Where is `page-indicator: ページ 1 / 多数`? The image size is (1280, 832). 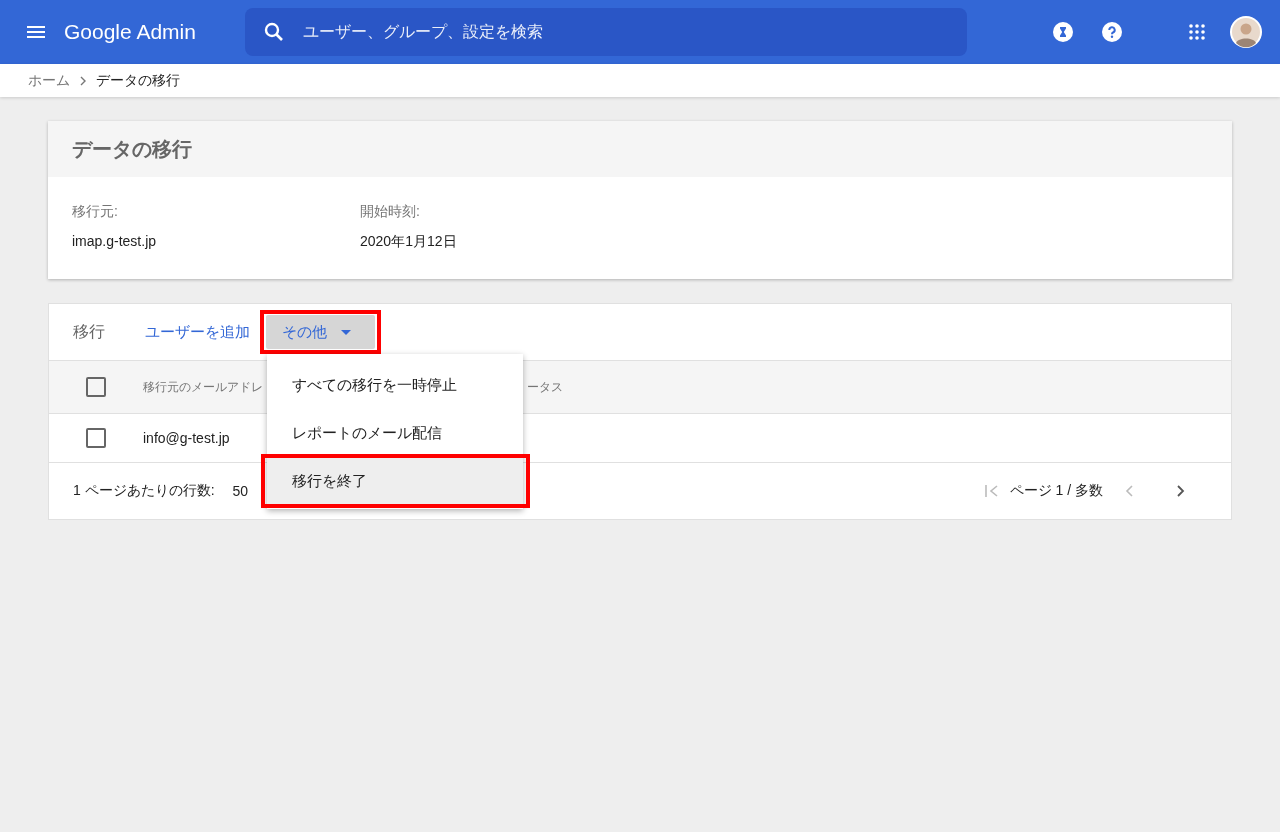
page-indicator: ページ 1 / 多数 is located at coordinates (1056, 491).